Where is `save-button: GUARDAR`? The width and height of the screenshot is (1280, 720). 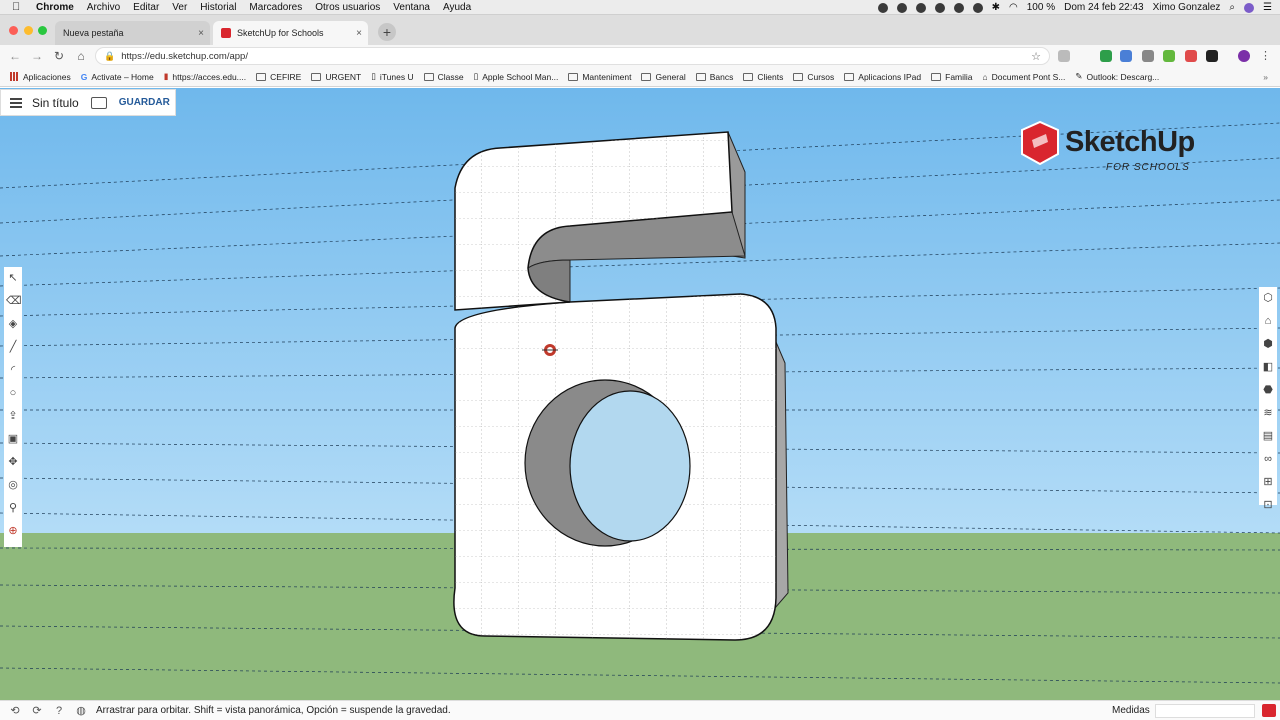
save-button: GUARDAR is located at coordinates (144, 102).